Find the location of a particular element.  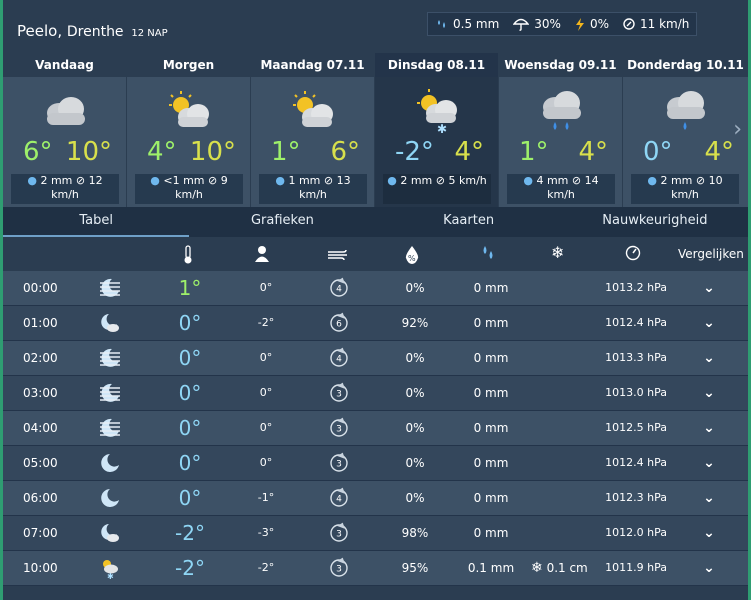

day-column: Maandag 07.11 1° 6° ● 1 mm ⊘ 13 km/h is located at coordinates (312, 130).